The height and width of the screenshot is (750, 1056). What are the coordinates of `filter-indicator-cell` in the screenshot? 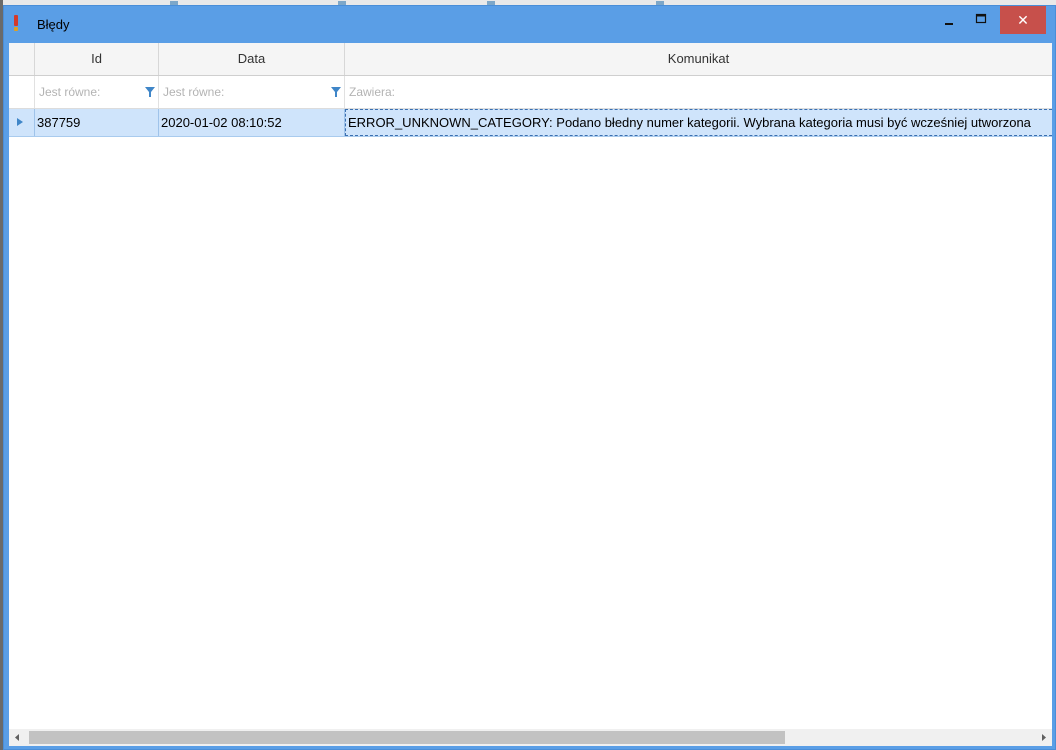 It's located at (22, 92).